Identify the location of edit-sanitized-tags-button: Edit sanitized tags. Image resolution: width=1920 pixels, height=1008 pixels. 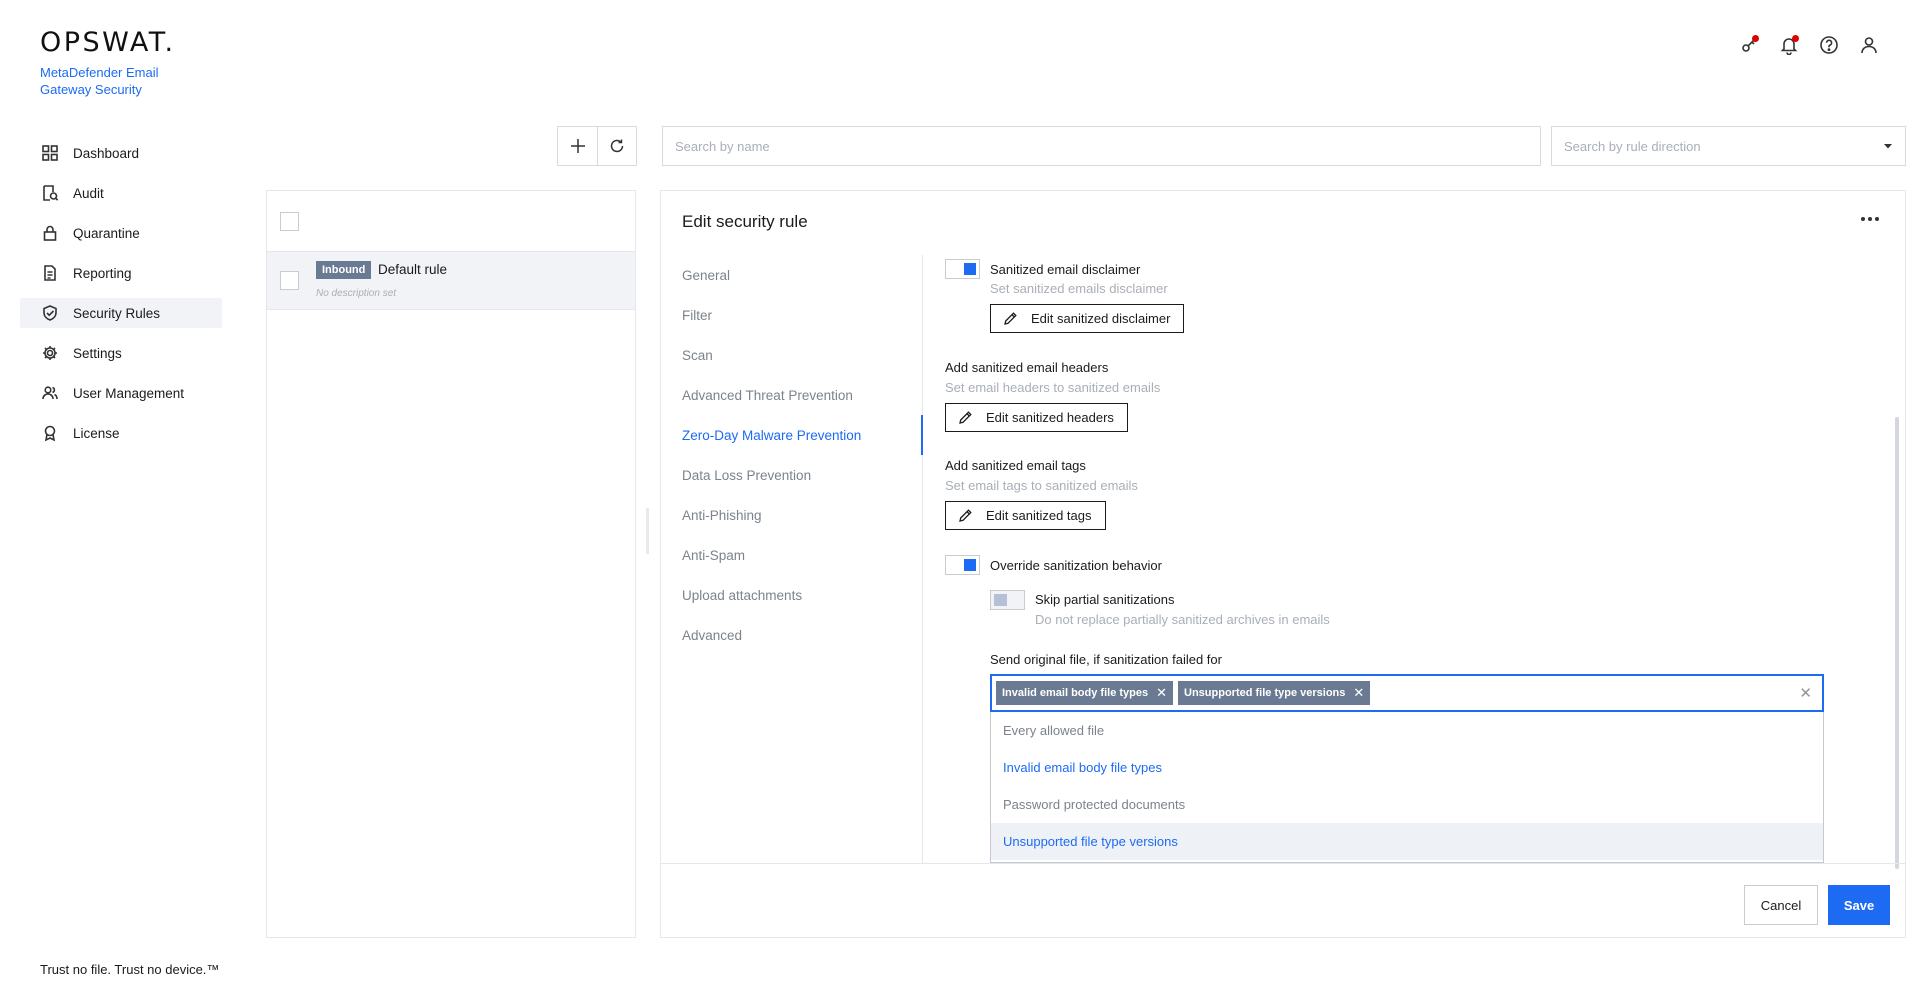
(1025, 515).